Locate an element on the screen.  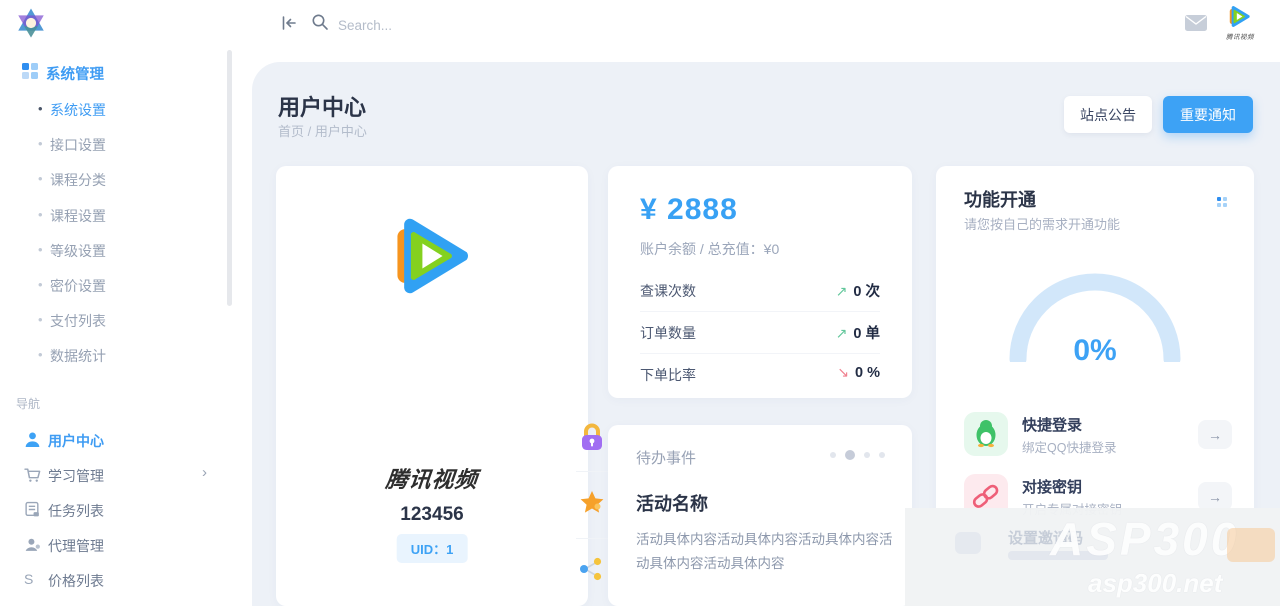
stat-label: 查课次数 is located at coordinates (668, 291).